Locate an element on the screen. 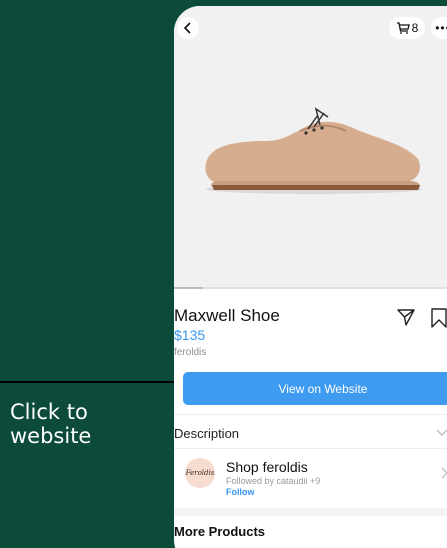 This screenshot has height=548, width=447. chevron-right-icon is located at coordinates (443, 473).